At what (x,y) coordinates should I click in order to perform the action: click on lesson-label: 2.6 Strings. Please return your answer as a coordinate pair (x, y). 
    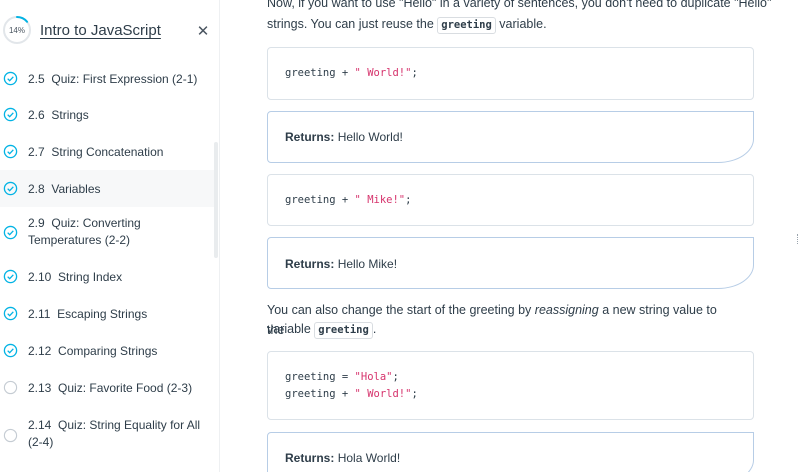
    Looking at the image, I should click on (58, 115).